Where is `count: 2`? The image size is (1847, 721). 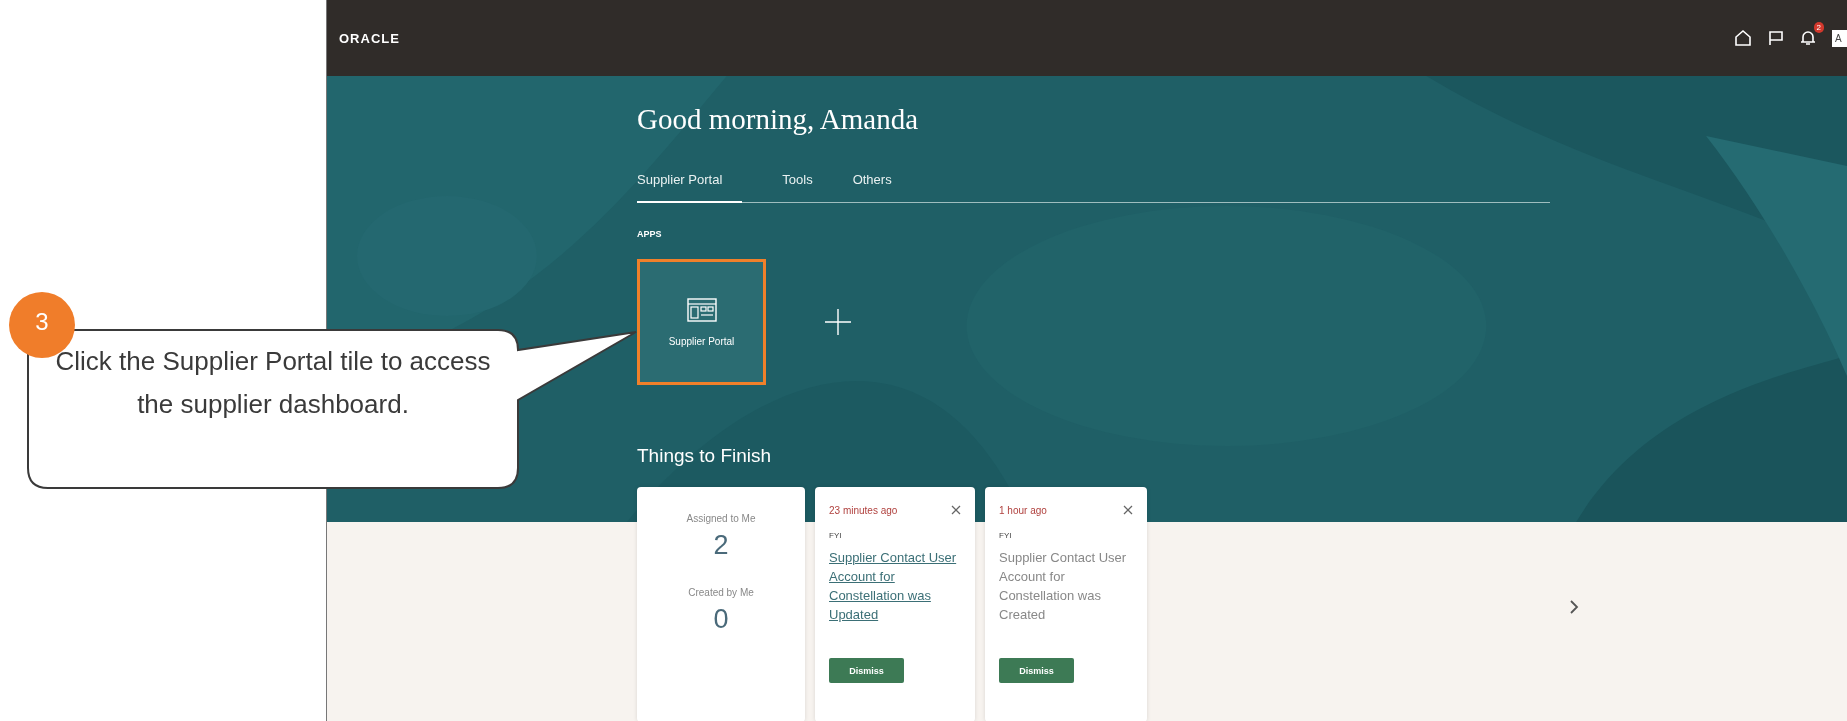 count: 2 is located at coordinates (721, 545).